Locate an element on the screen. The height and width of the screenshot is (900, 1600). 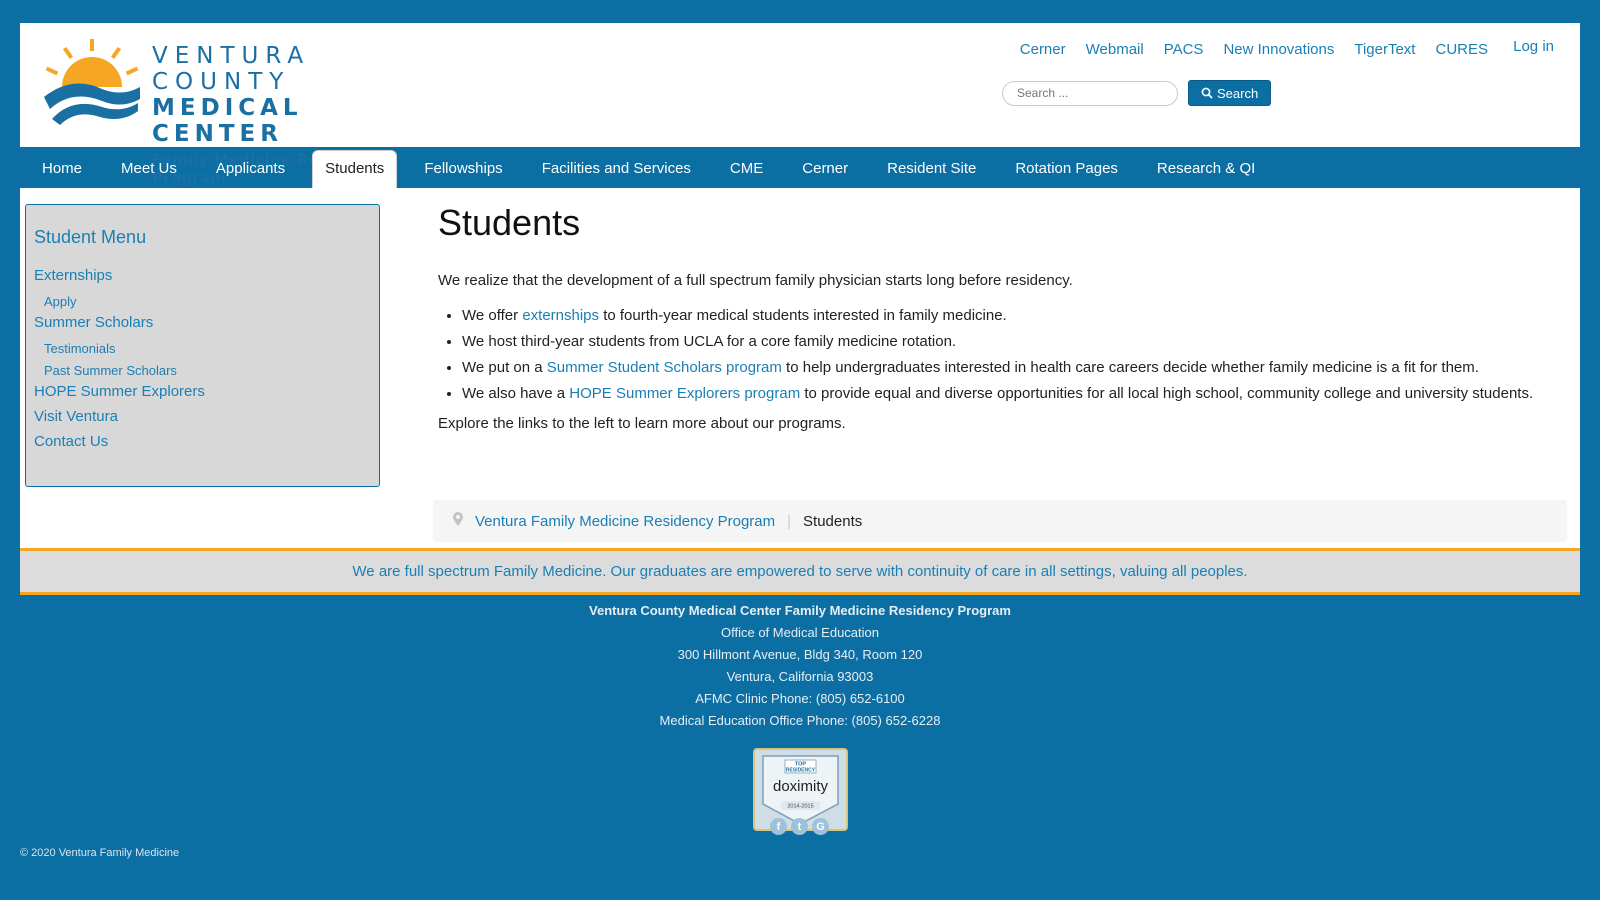
nav-cme: CME is located at coordinates (746, 169).